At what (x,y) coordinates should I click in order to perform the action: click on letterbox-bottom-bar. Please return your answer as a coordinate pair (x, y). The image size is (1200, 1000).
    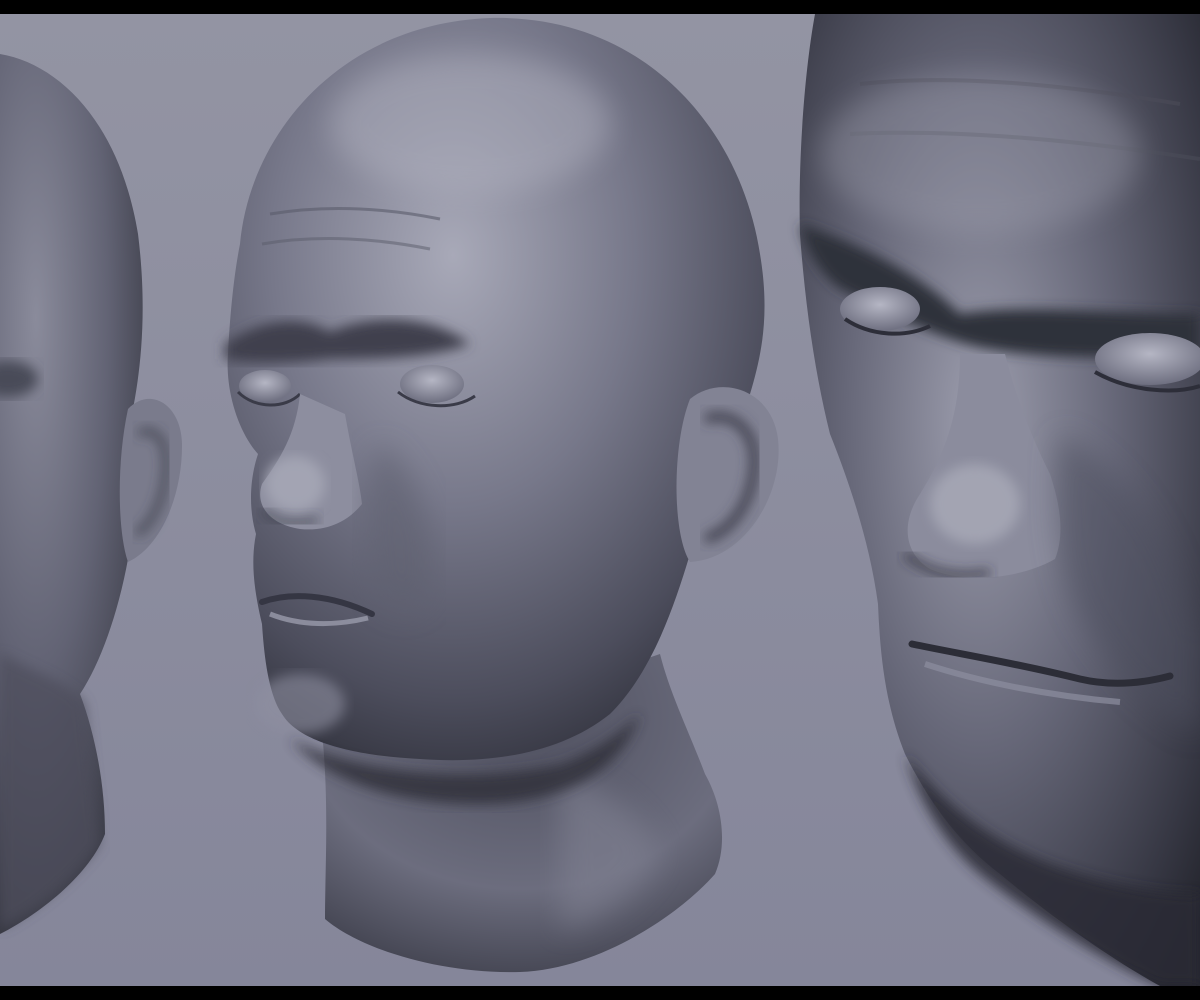
    Looking at the image, I should click on (600, 993).